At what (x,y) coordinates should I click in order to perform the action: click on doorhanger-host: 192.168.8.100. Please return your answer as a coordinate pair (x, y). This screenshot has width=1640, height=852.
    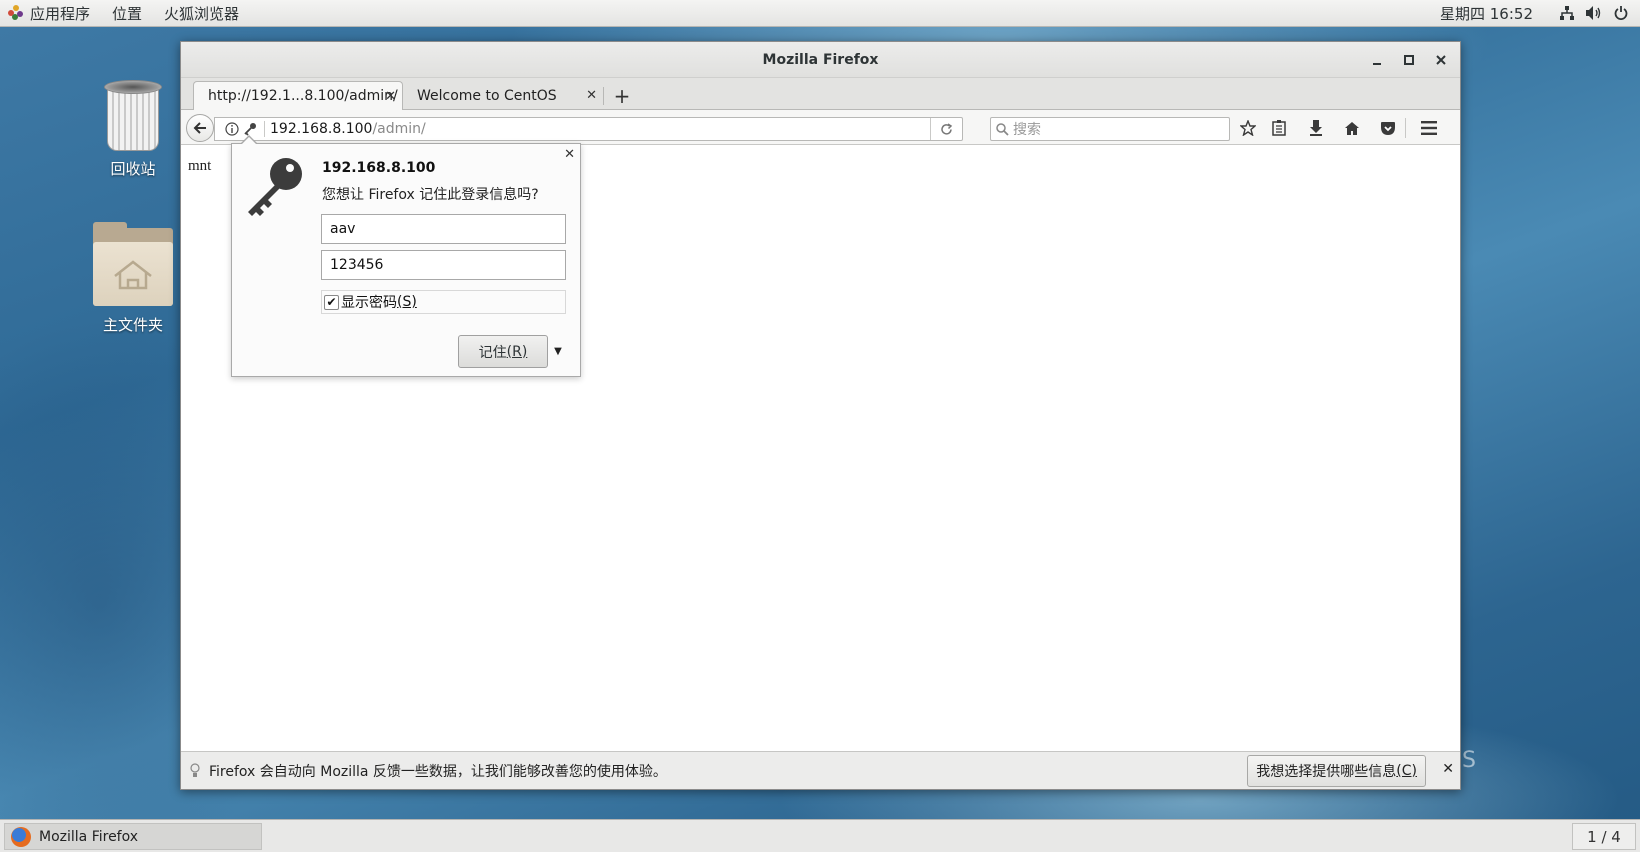
    Looking at the image, I should click on (379, 168).